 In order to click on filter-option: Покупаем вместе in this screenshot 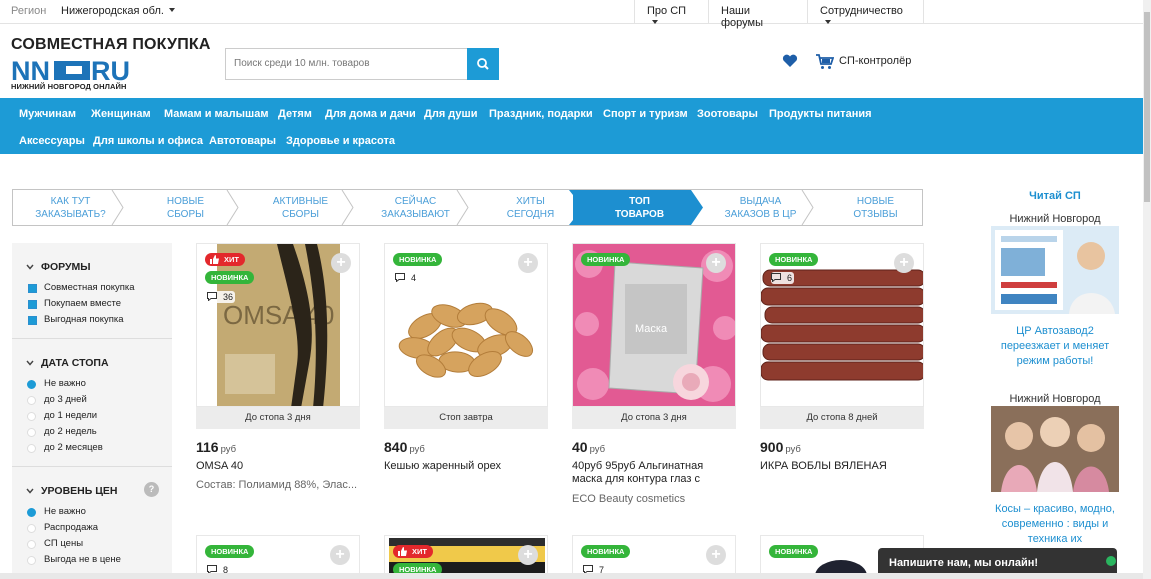, I will do `click(82, 303)`.